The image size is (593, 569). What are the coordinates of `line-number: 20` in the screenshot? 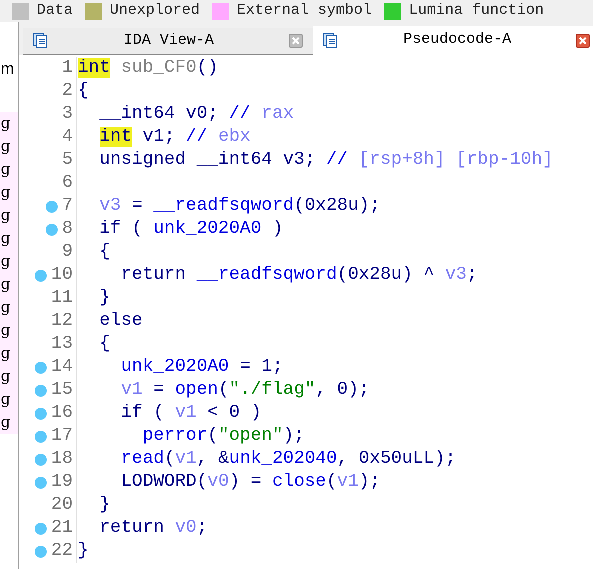 It's located at (62, 505).